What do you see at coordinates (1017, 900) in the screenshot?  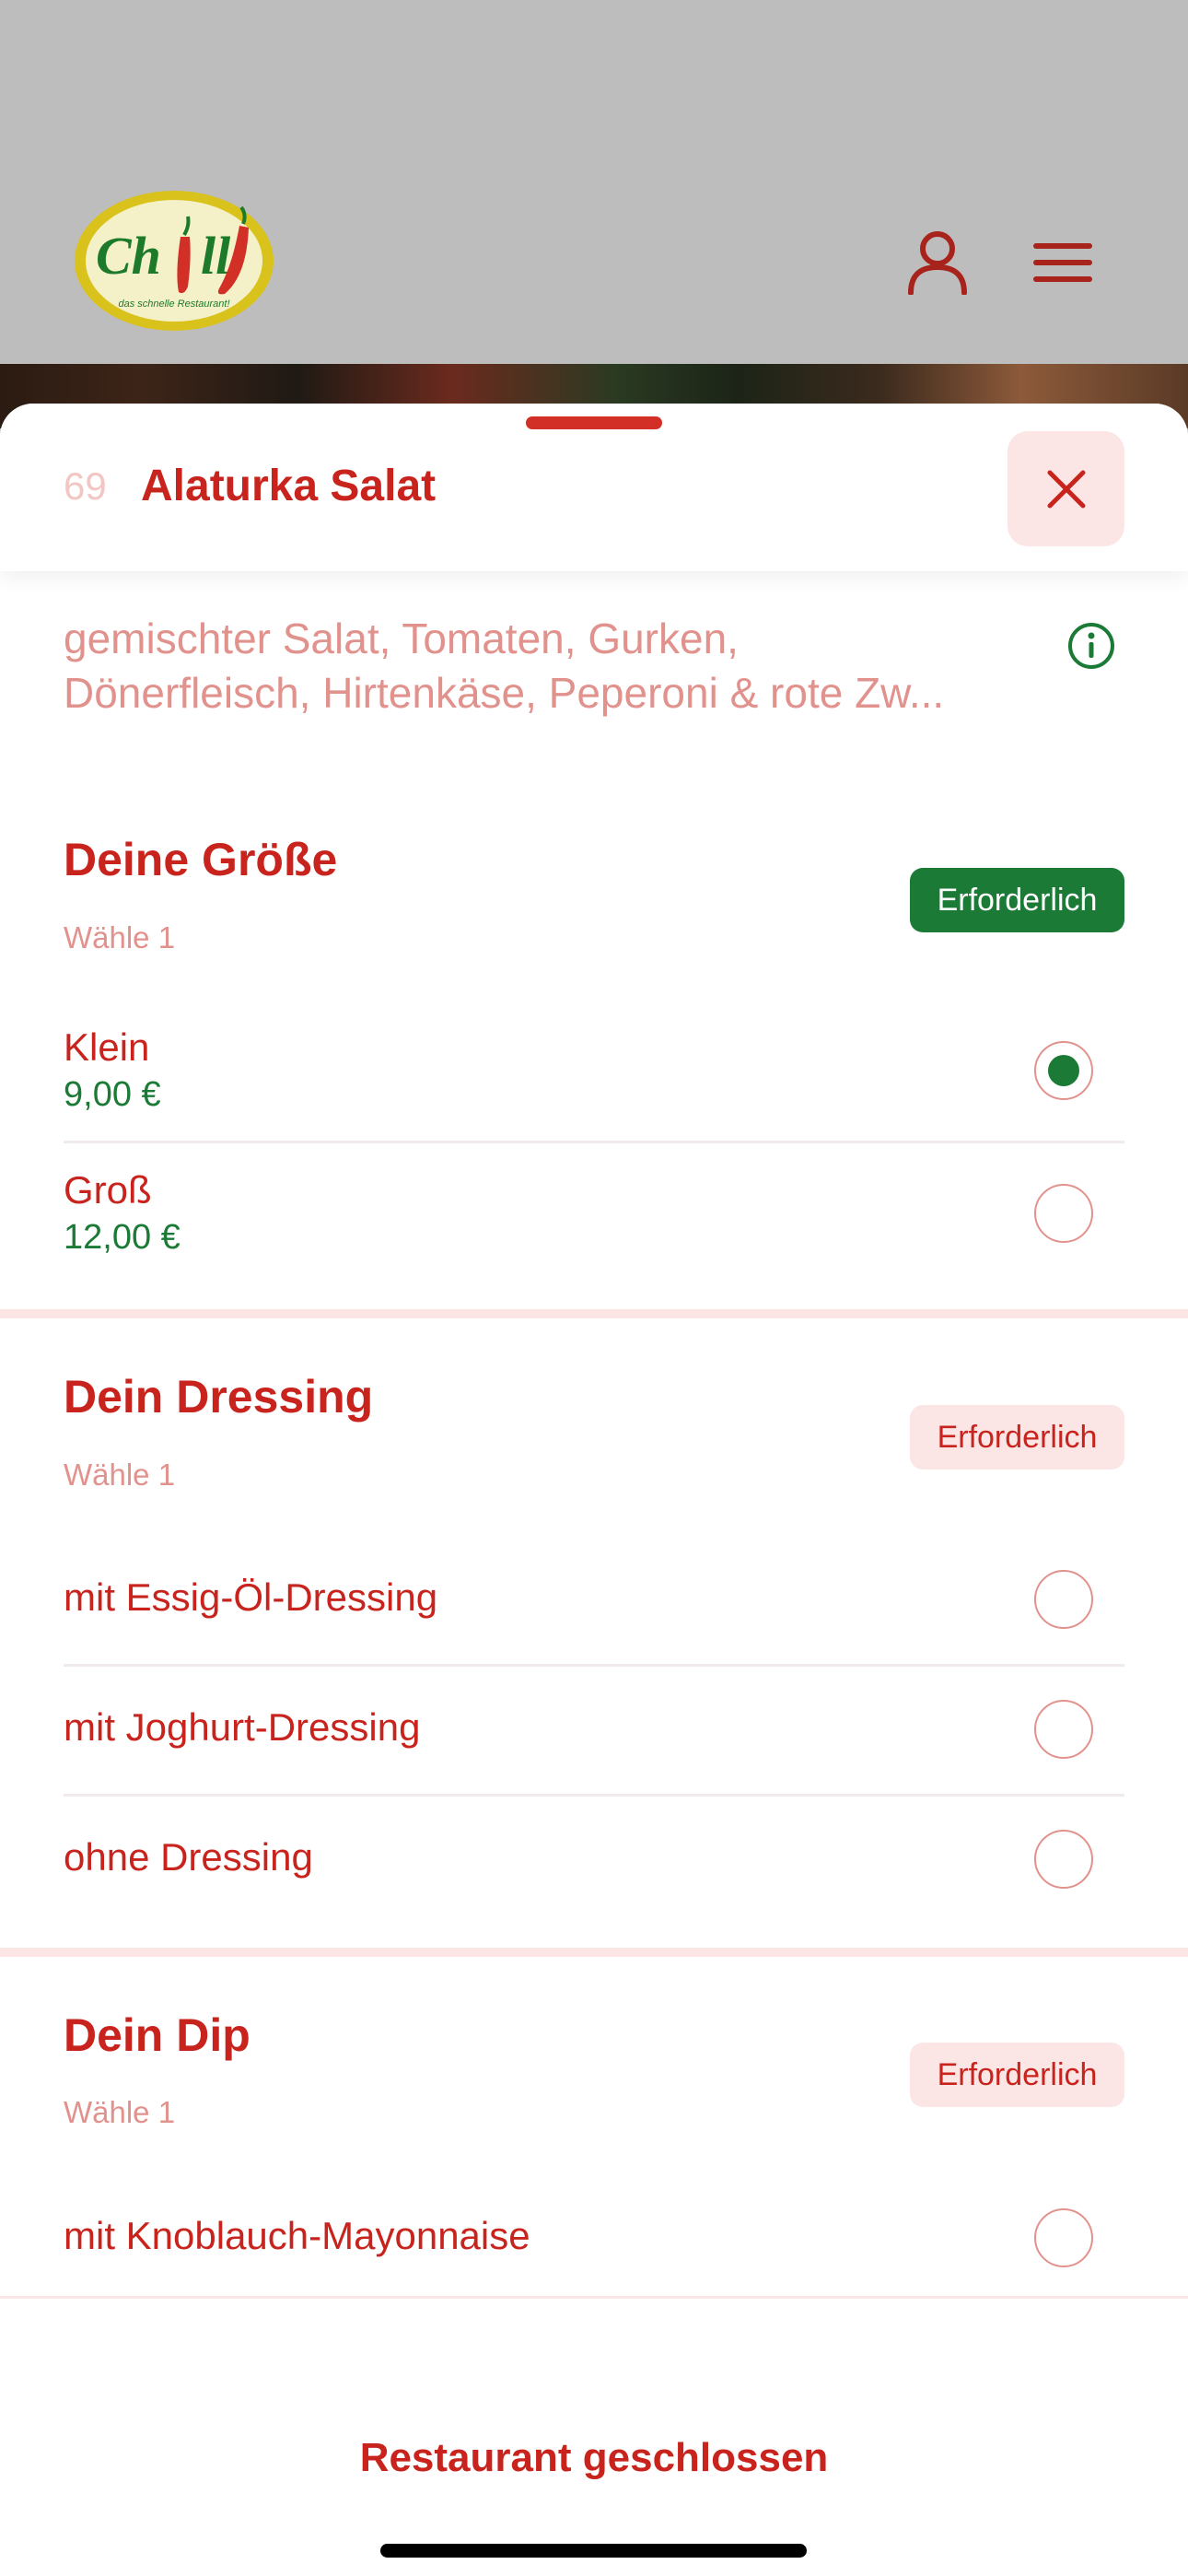 I see `required-badge-size: Erforderlich` at bounding box center [1017, 900].